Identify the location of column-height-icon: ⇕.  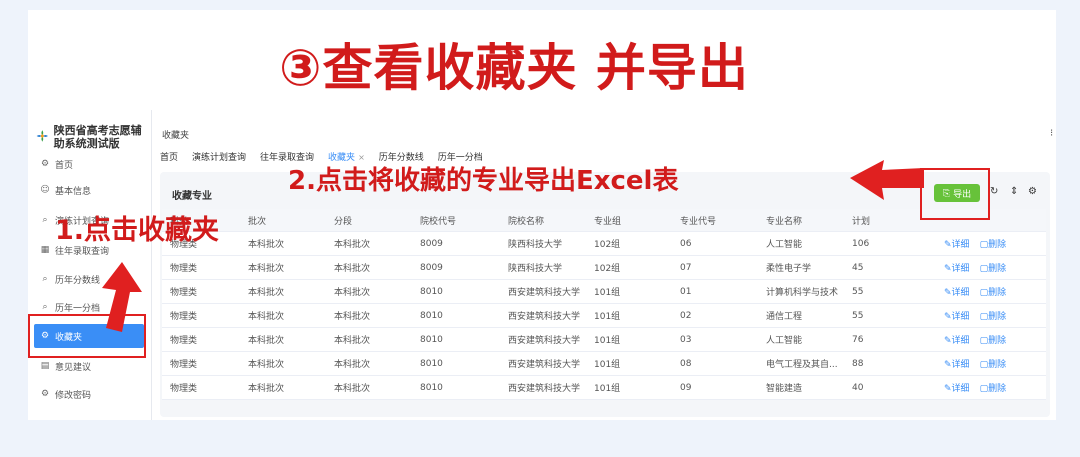
(1014, 191).